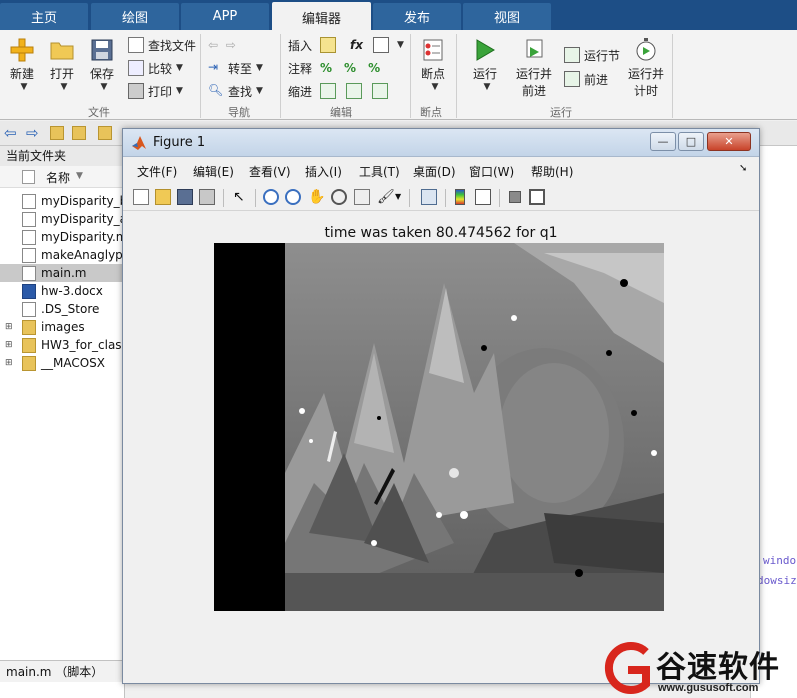 The height and width of the screenshot is (698, 797). I want to click on word-doc-icon, so click(29, 291).